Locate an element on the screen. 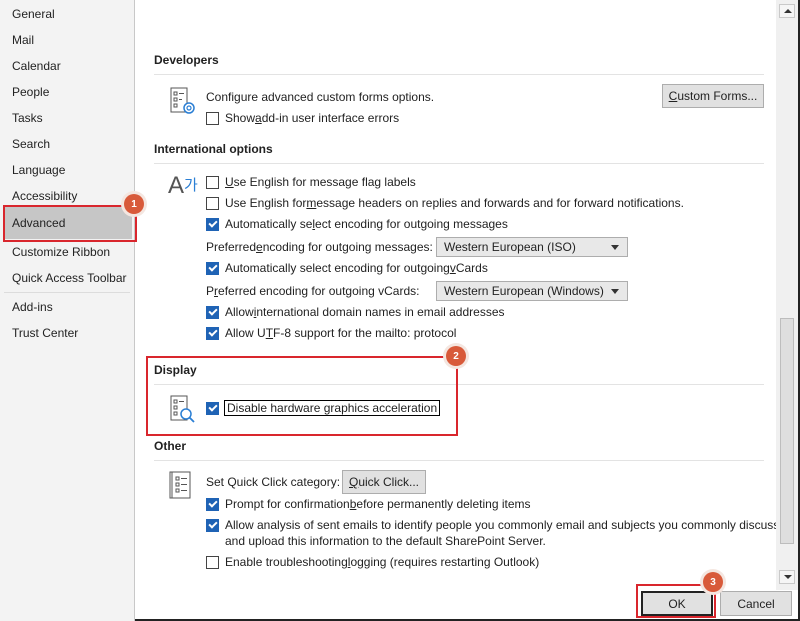  show-addin-errors-checkbox is located at coordinates (212, 118).